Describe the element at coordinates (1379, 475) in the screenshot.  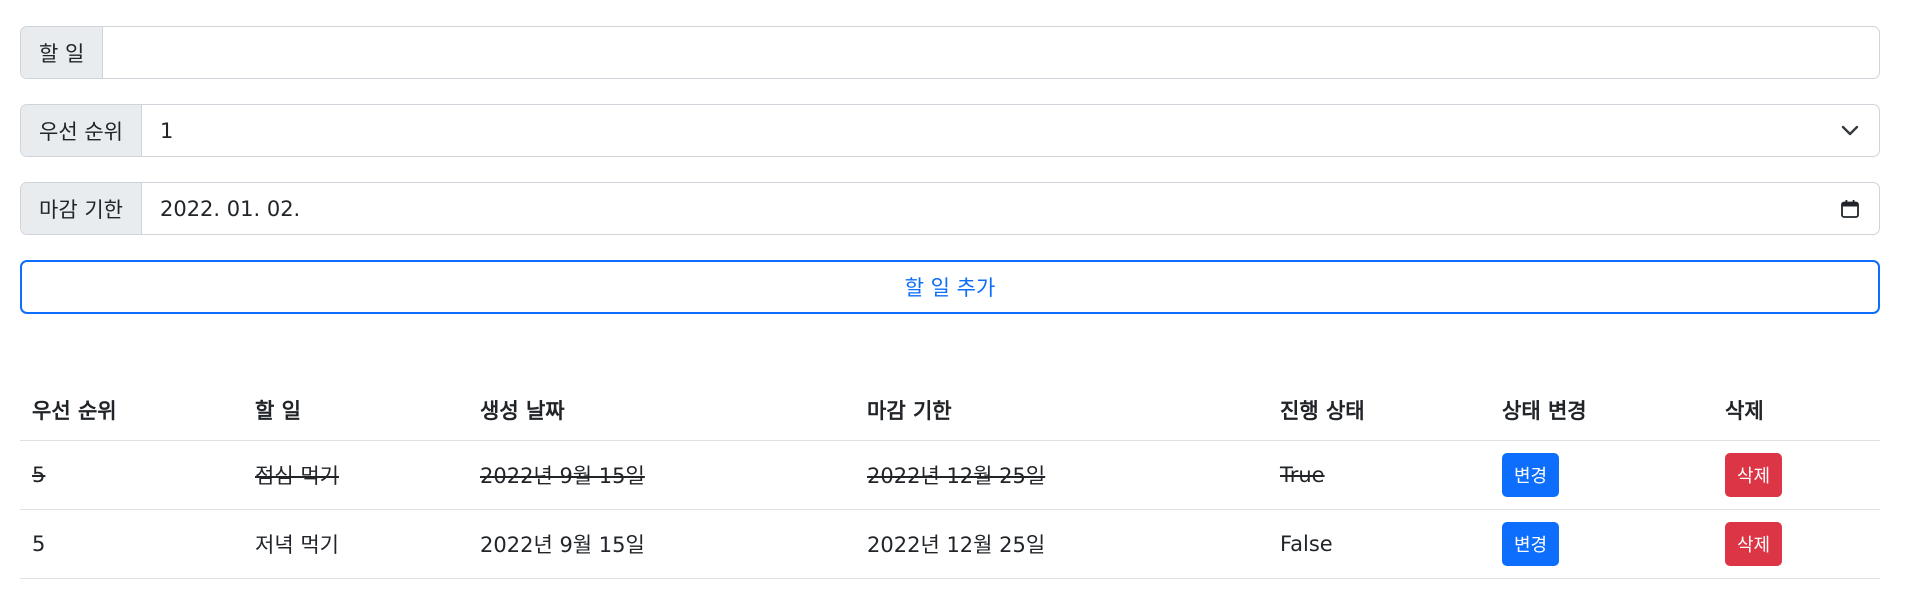
I see `cell-status: True` at that location.